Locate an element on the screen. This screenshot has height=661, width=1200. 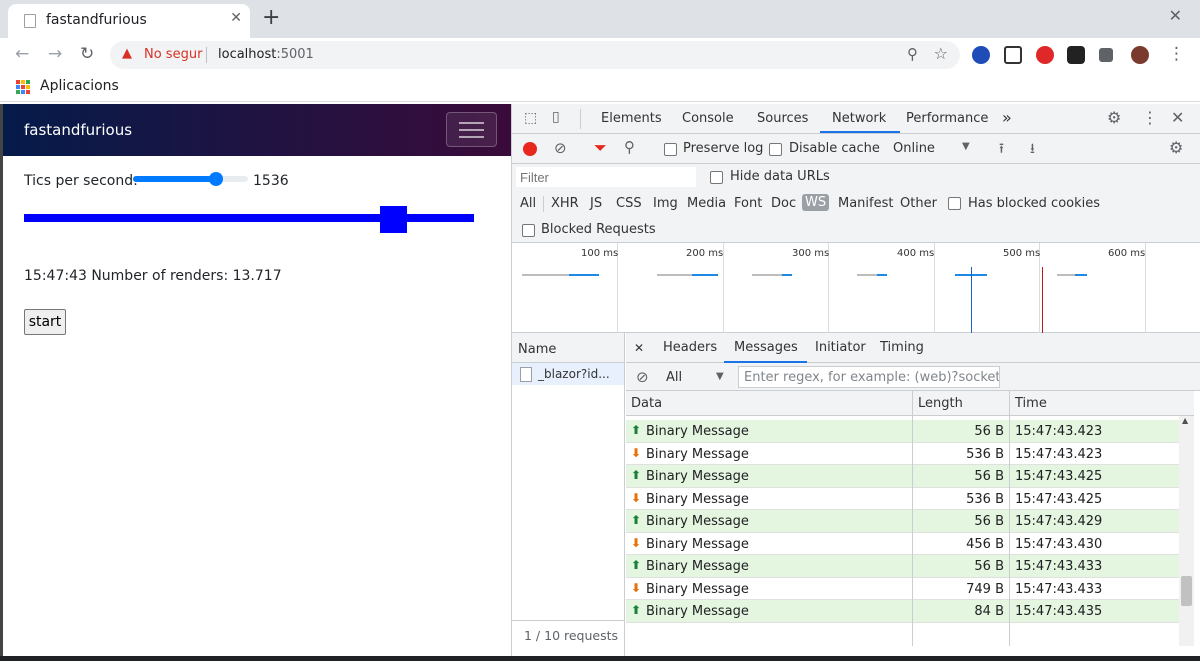
message-row: ⬇ Binary Message 536 B 15:47:43.425 is located at coordinates (902, 498).